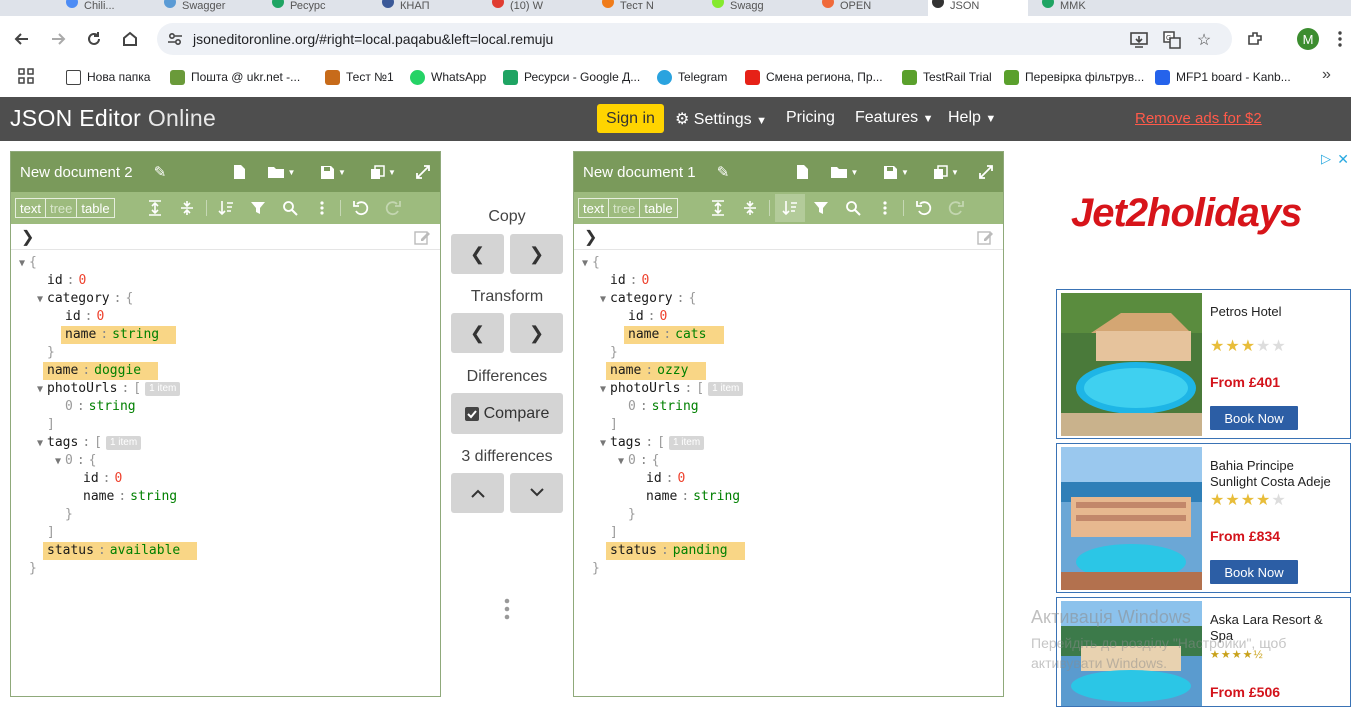 This screenshot has height=707, width=1351. I want to click on field-value: cats, so click(690, 334).